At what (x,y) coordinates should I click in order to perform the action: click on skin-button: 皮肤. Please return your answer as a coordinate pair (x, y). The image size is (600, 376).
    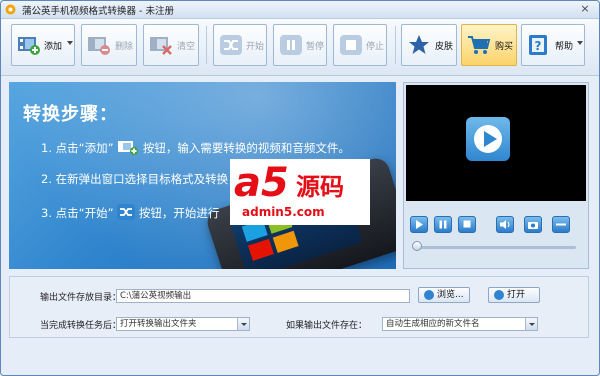
    Looking at the image, I should click on (429, 45).